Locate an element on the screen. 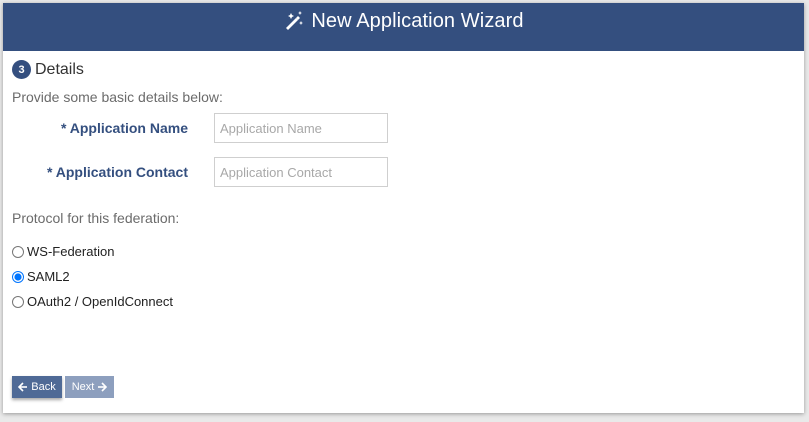 This screenshot has height=422, width=809. protocol-option-saml2: SAML2 is located at coordinates (41, 276).